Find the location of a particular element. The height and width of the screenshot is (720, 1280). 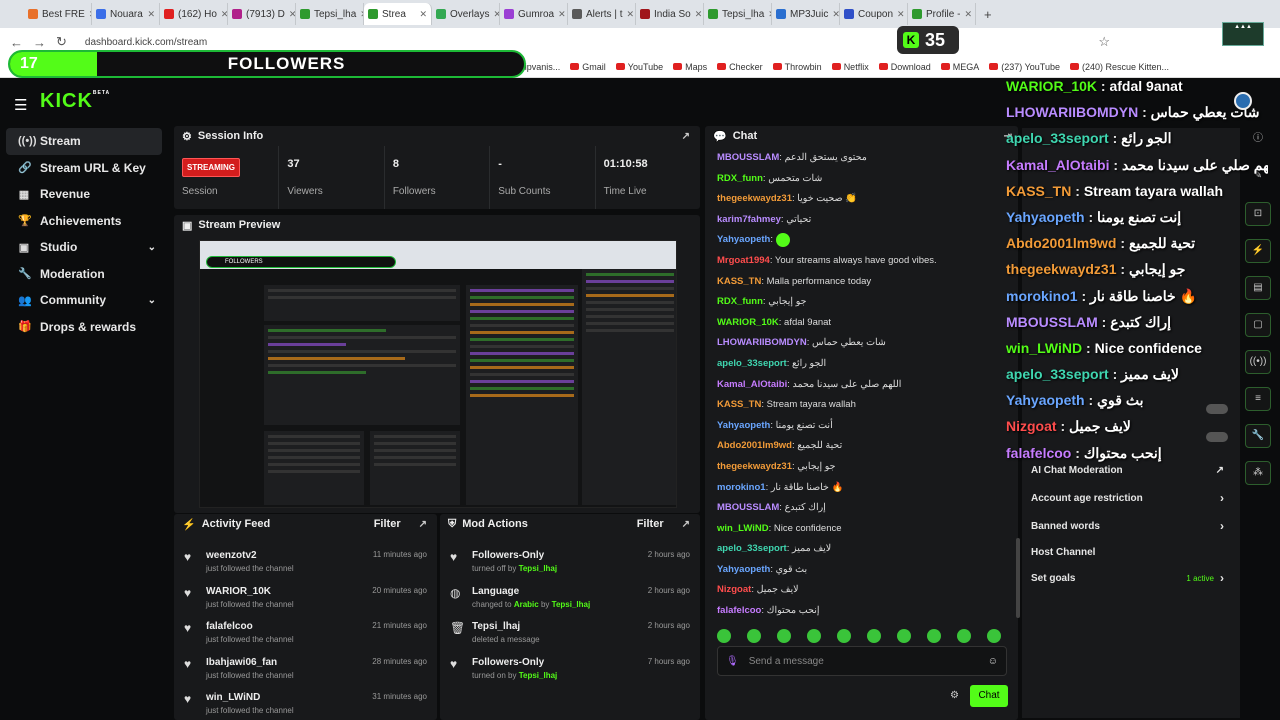

mod-filter-button: Filter is located at coordinates (650, 524).